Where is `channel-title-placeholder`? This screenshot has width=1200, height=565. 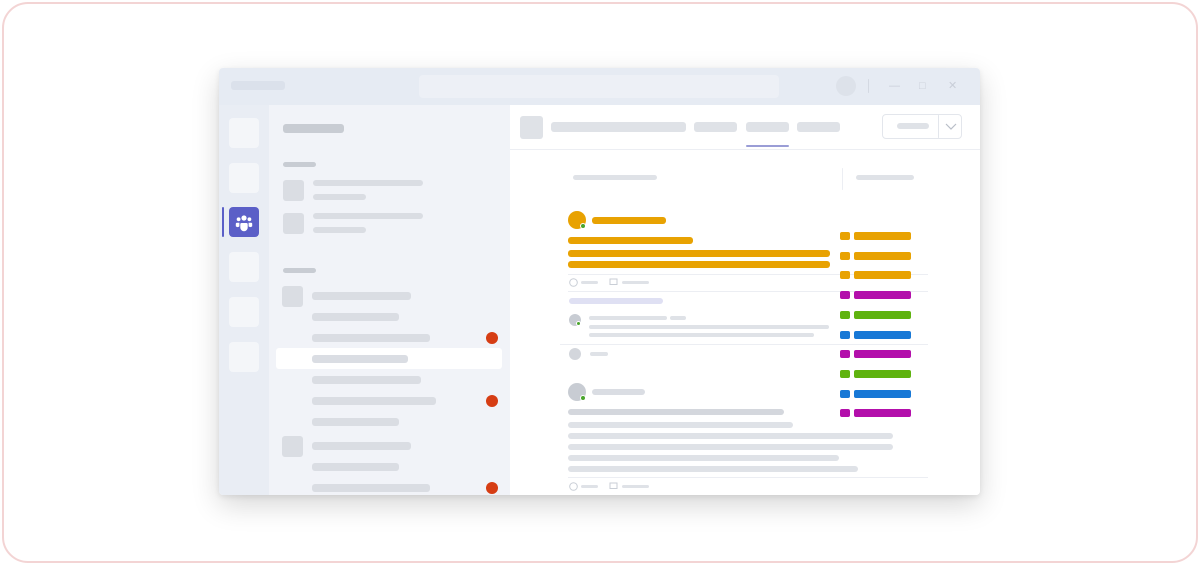
channel-title-placeholder is located at coordinates (618, 127).